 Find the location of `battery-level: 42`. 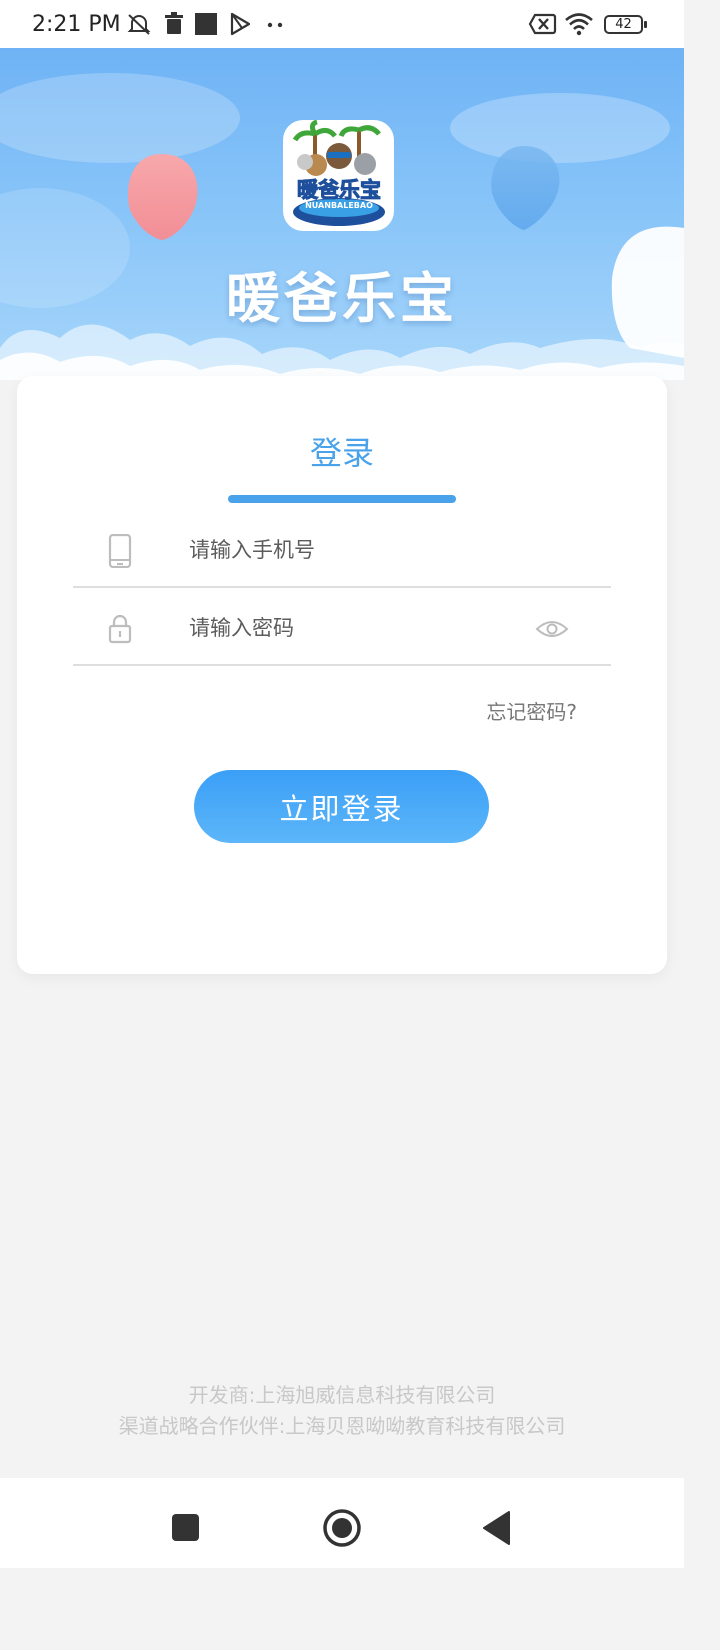

battery-level: 42 is located at coordinates (623, 24).